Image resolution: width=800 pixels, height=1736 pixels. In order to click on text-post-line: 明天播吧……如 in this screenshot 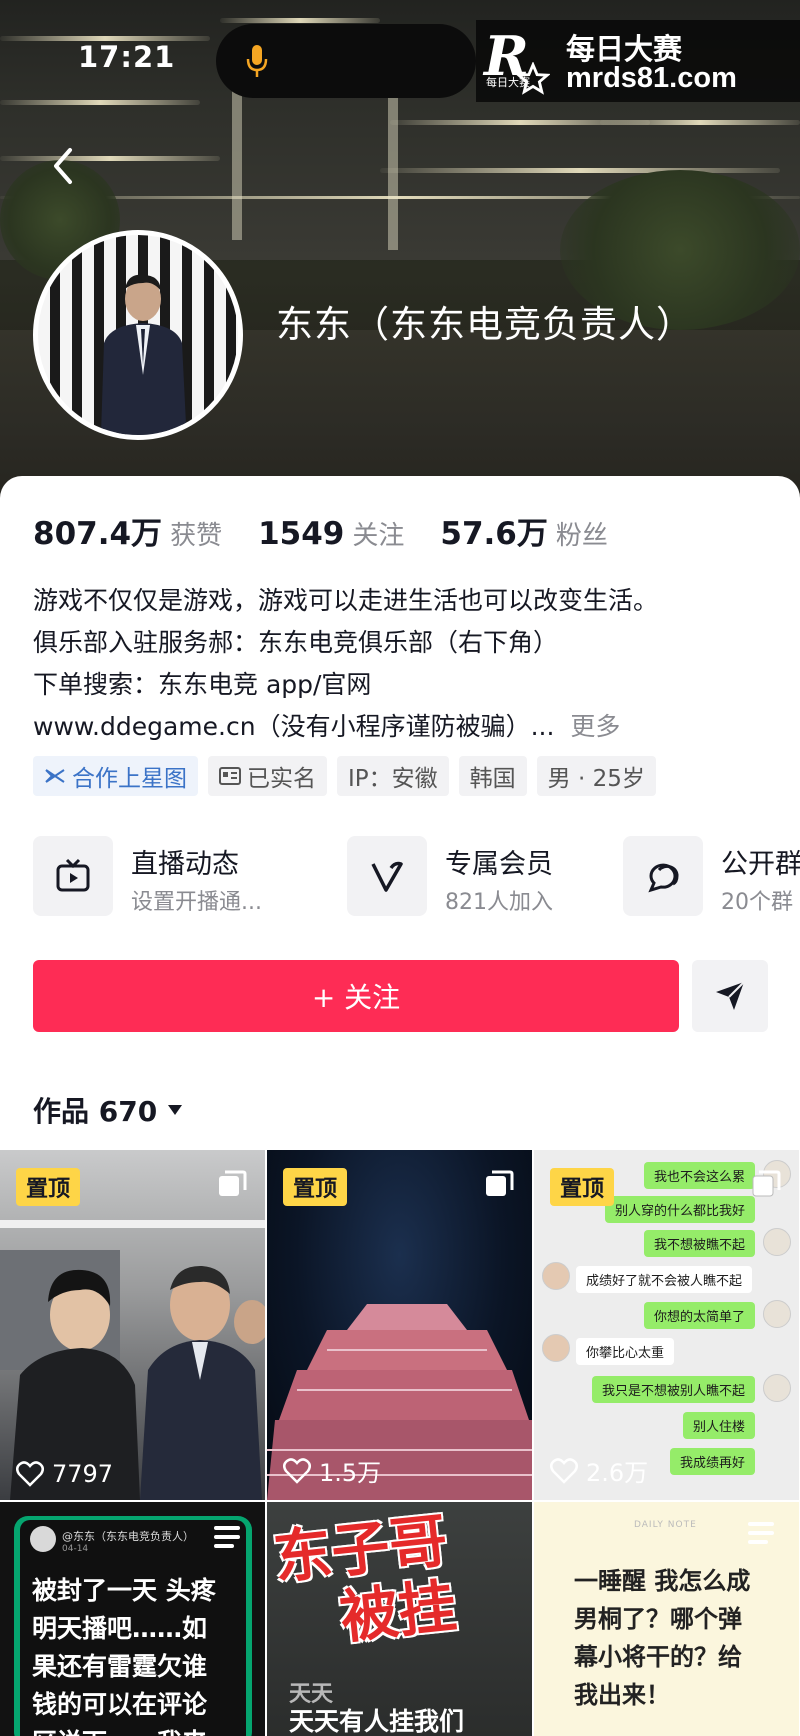, I will do `click(120, 1628)`.